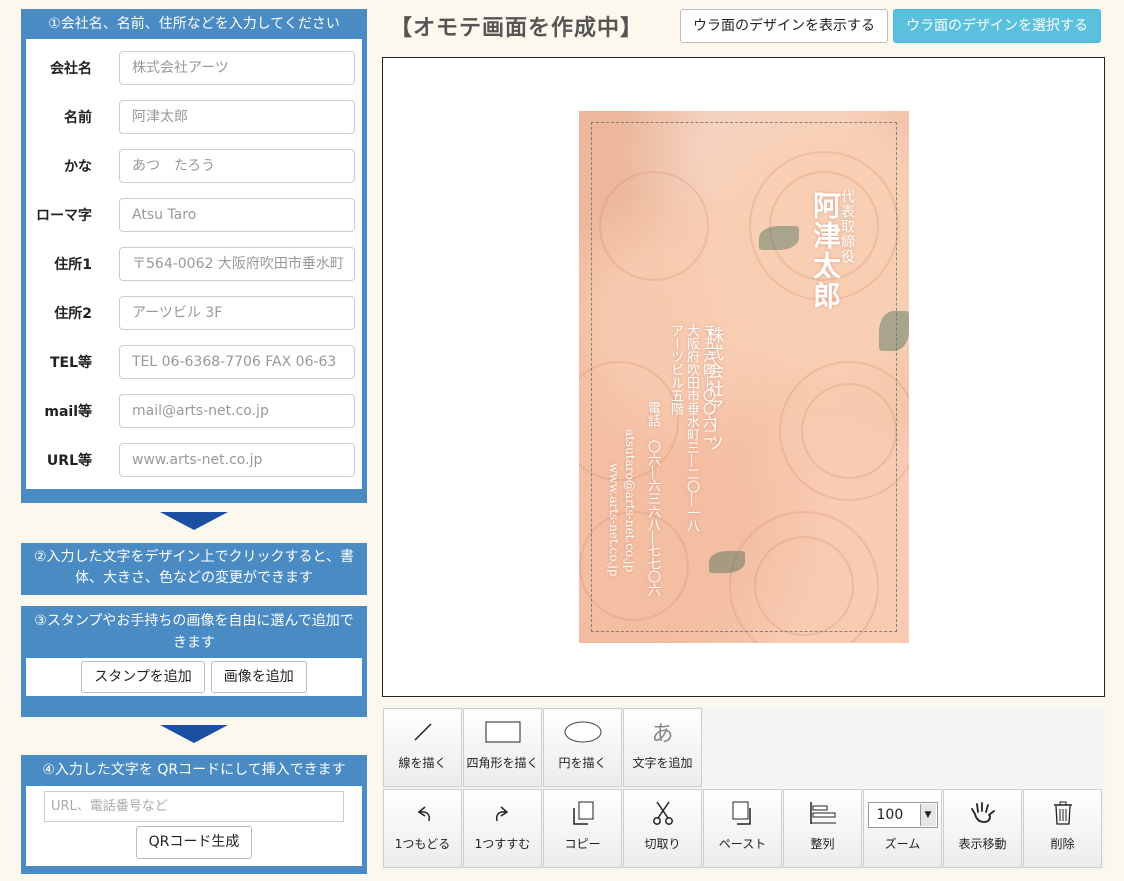  I want to click on field-row-address2: 住所2 アーツビル 3F, so click(194, 312).